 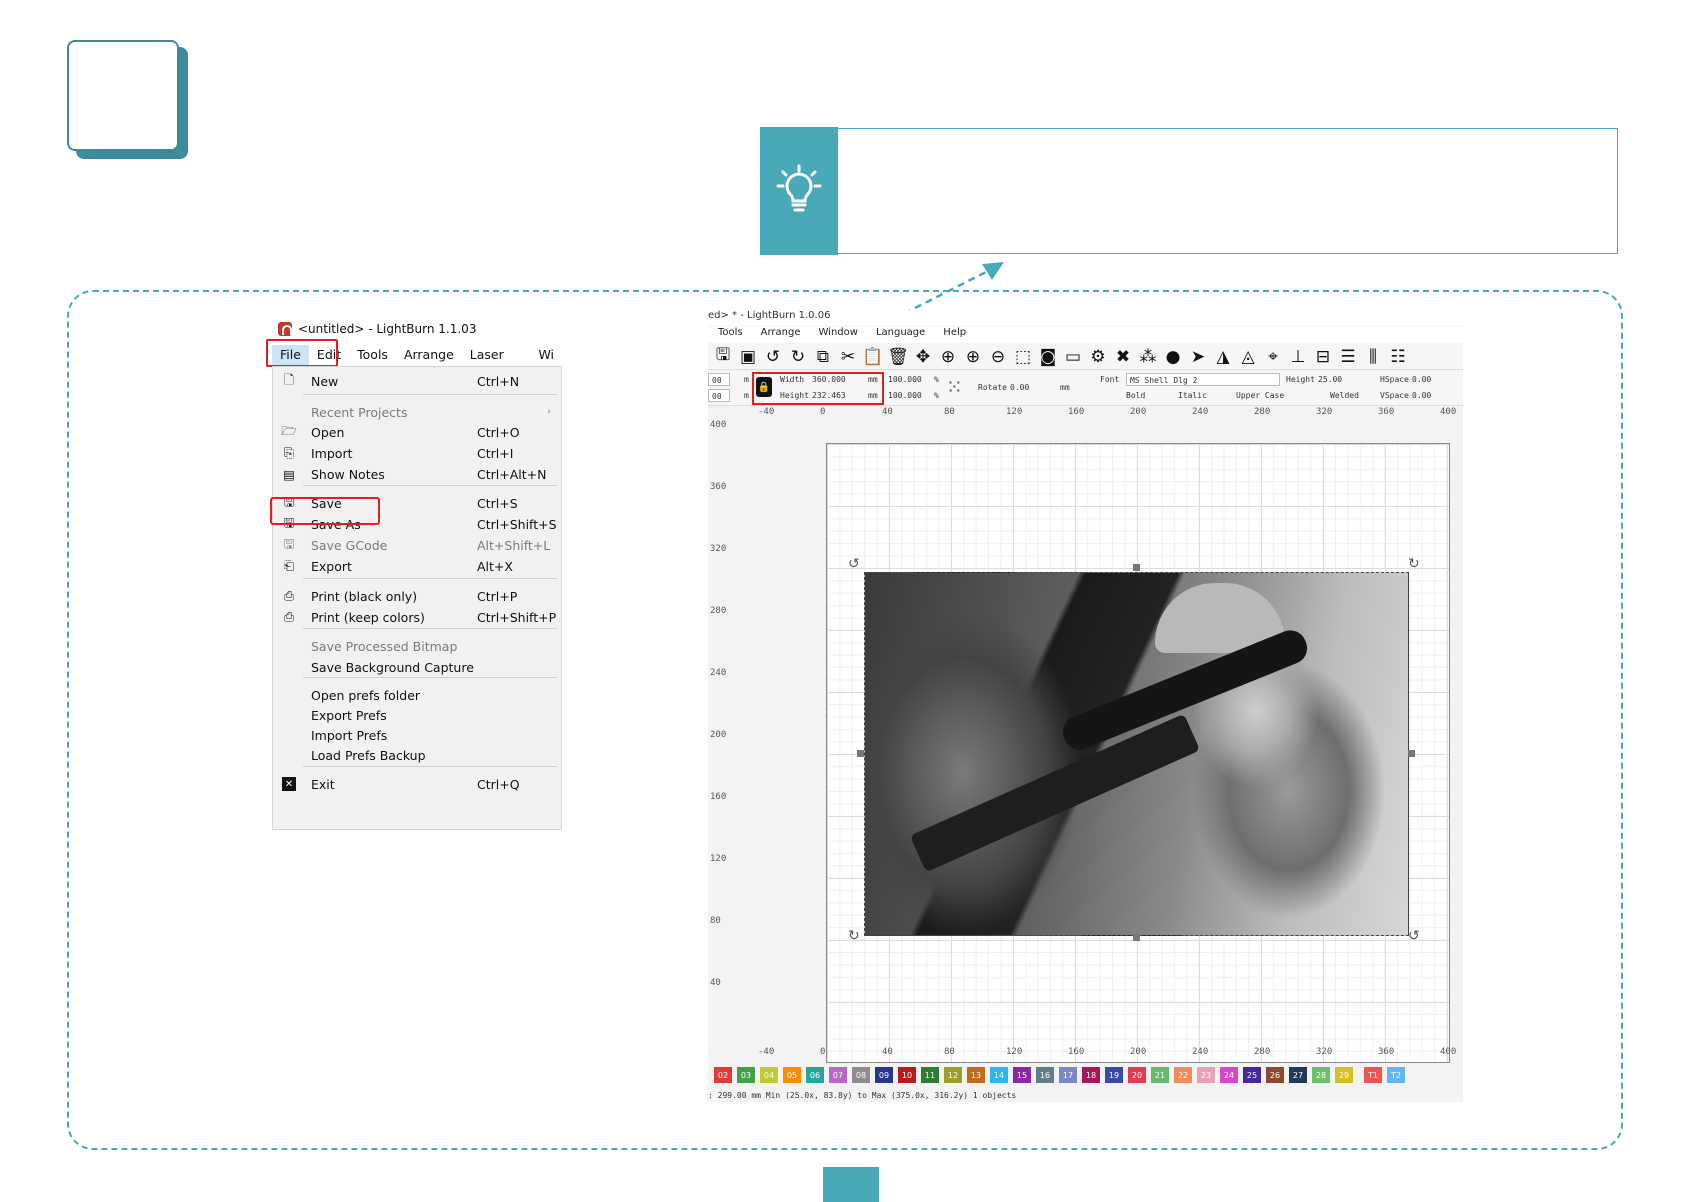 What do you see at coordinates (1411, 753) in the screenshot?
I see `resize-handle-right` at bounding box center [1411, 753].